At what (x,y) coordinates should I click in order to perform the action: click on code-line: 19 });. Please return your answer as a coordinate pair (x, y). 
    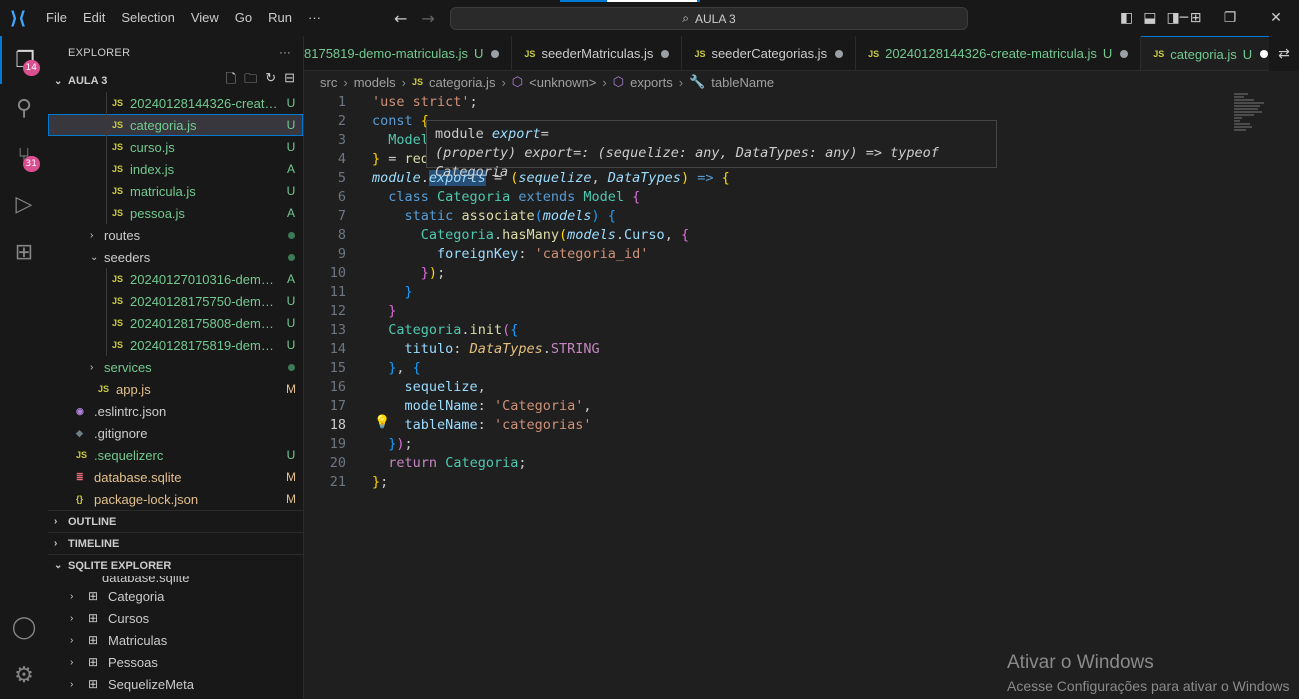
    Looking at the image, I should click on (371, 444).